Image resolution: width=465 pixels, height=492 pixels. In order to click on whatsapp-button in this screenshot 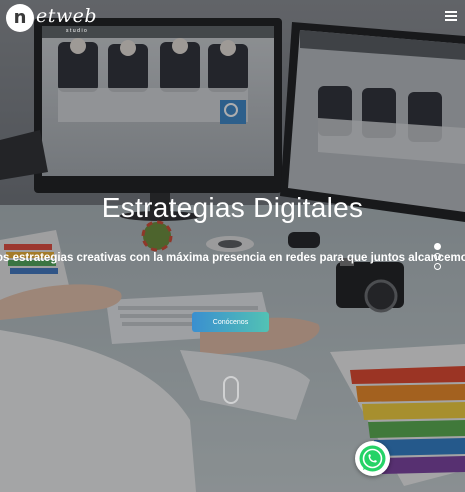, I will do `click(372, 458)`.